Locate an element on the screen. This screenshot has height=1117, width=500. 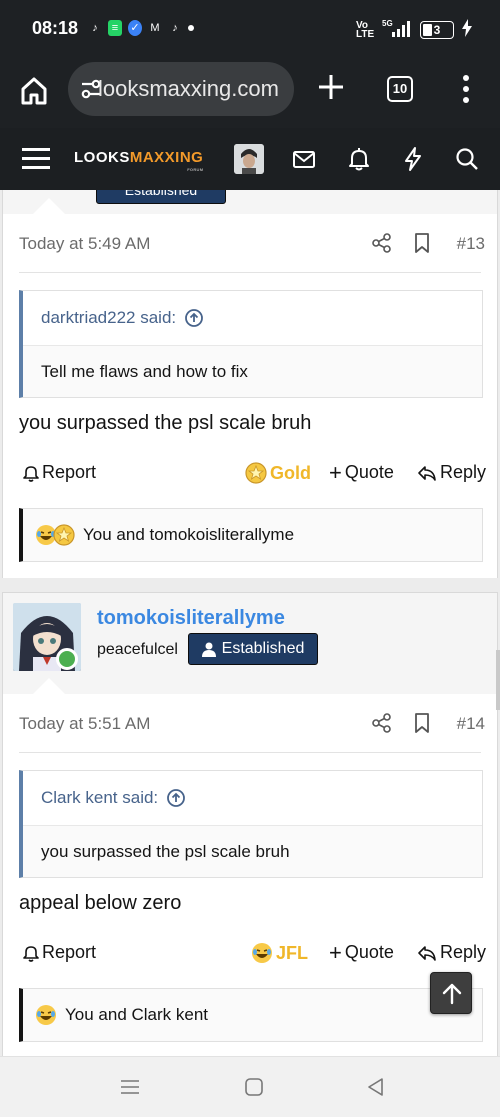
quote-header: Clark kent said: is located at coordinates (252, 798).